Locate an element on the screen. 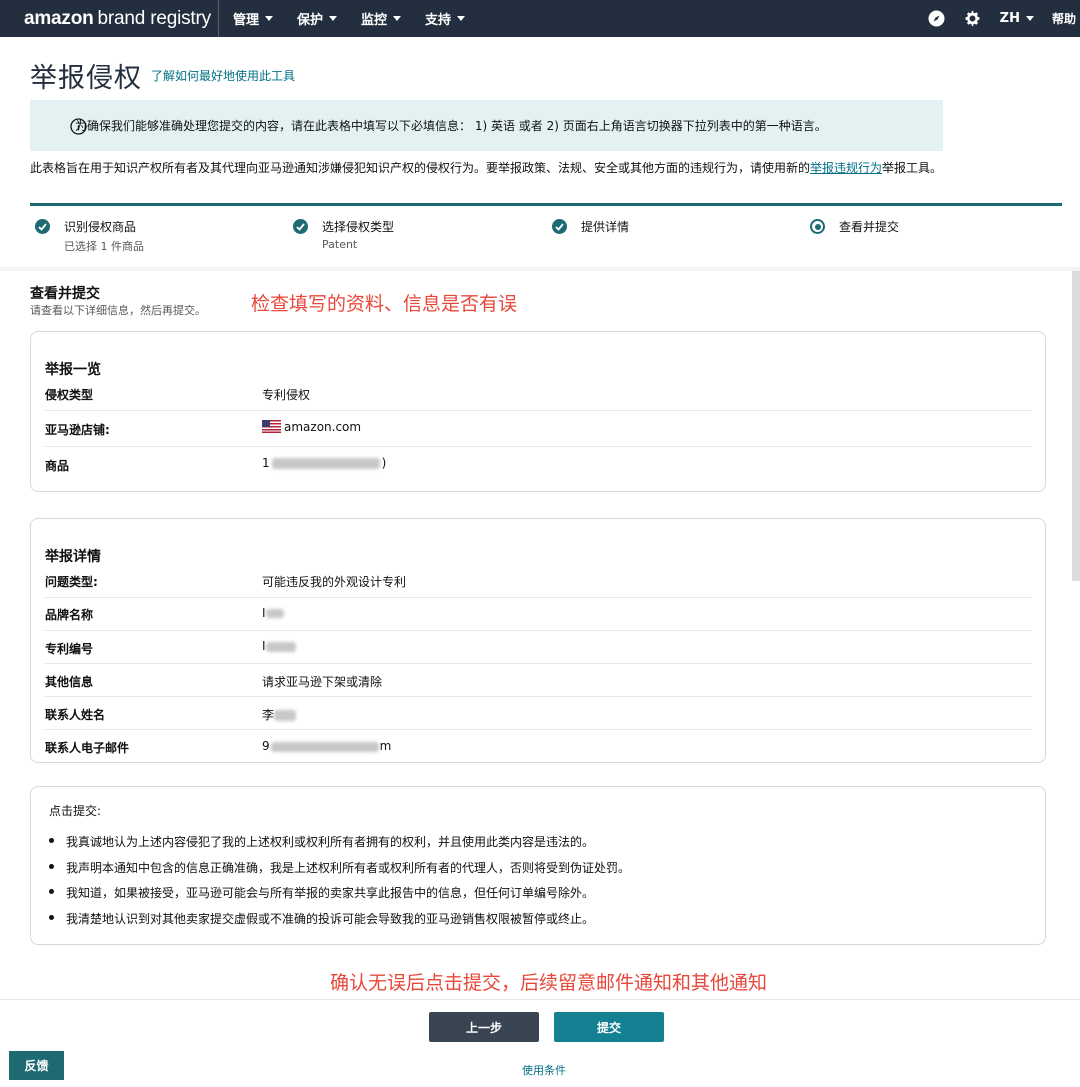 The height and width of the screenshot is (1087, 1080). us-flag-icon is located at coordinates (271, 426).